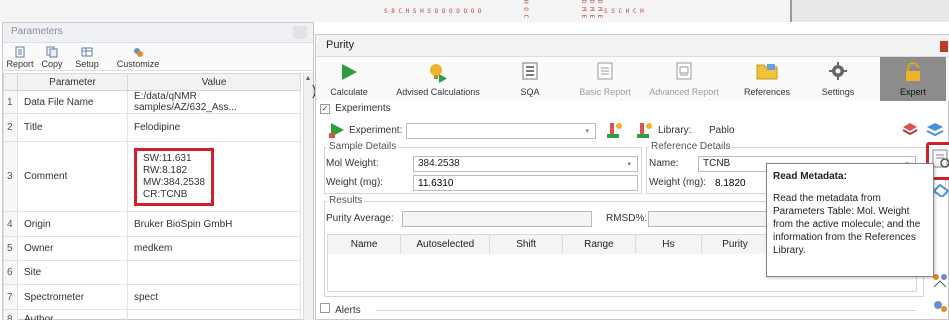 The height and width of the screenshot is (320, 949). What do you see at coordinates (87, 64) in the screenshot?
I see `setup-label: Setup` at bounding box center [87, 64].